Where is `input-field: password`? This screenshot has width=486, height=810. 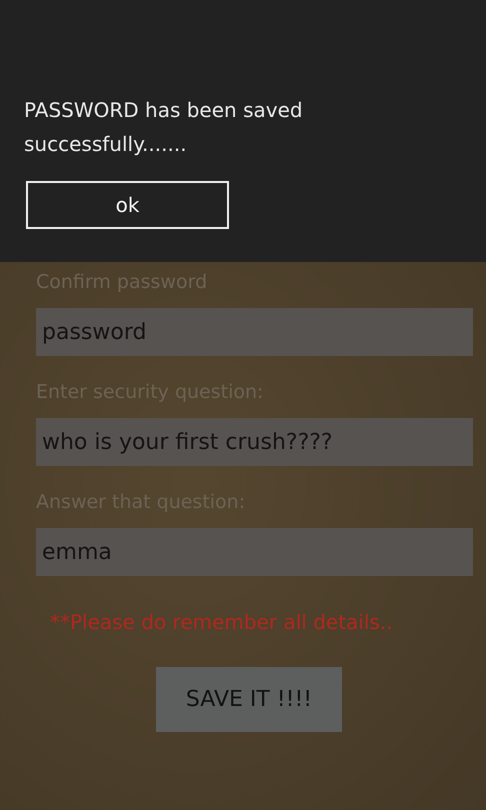
input-field: password is located at coordinates (254, 332).